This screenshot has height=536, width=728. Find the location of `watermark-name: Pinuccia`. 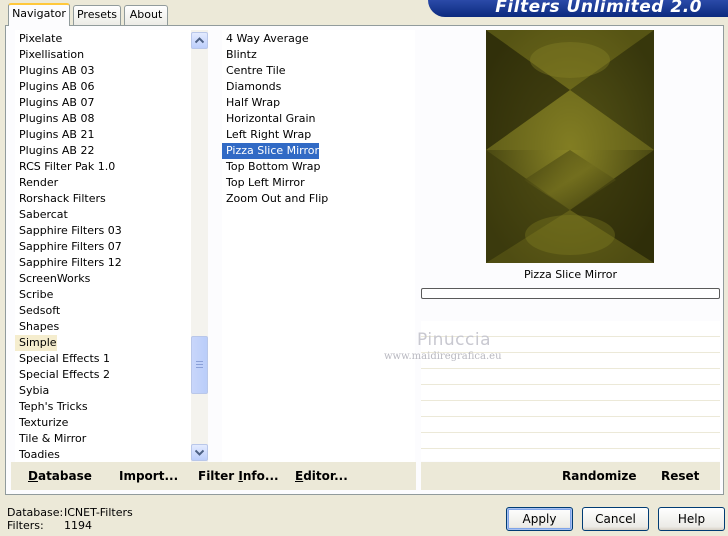

watermark-name: Pinuccia is located at coordinates (454, 340).